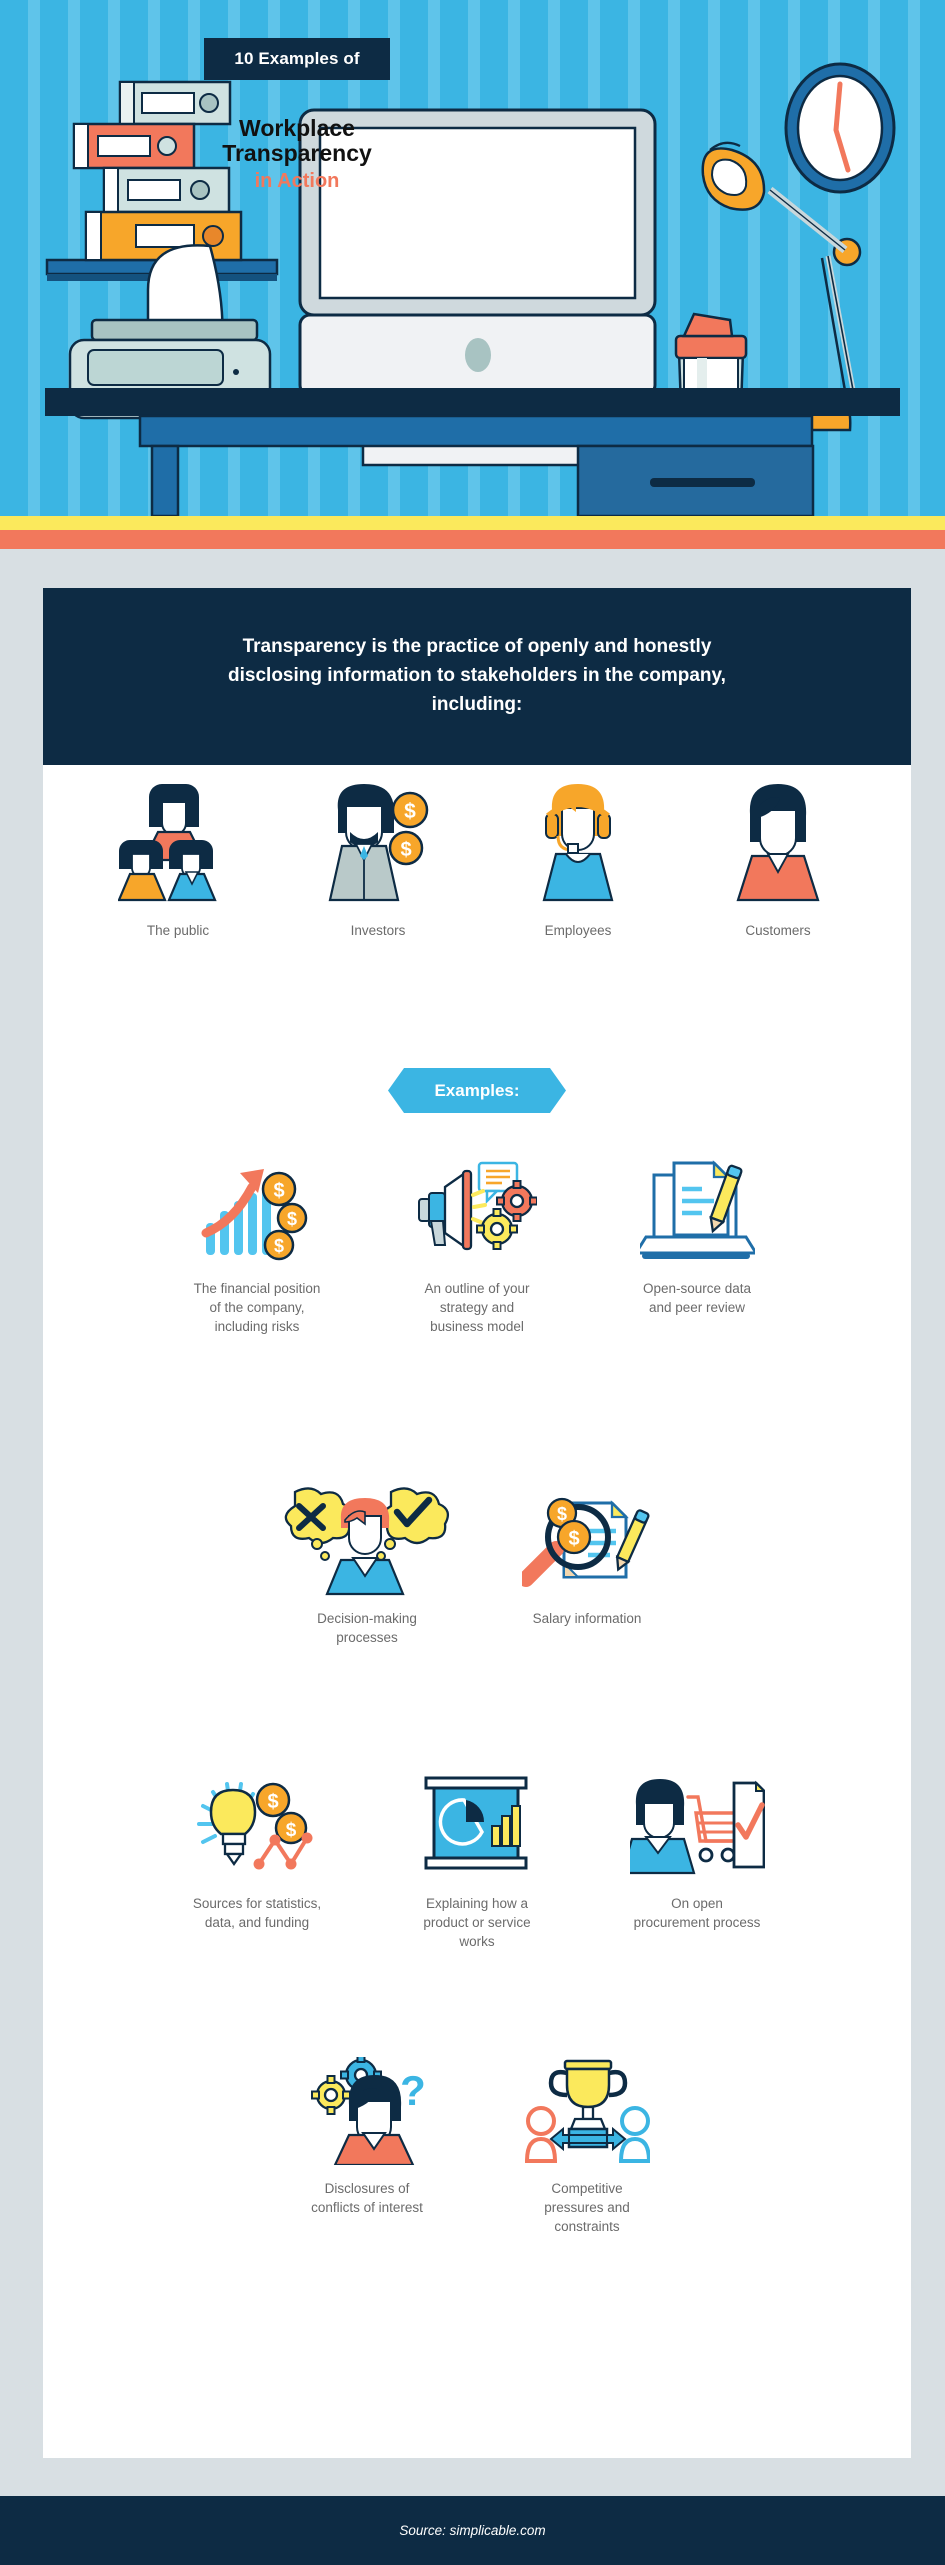 Image resolution: width=945 pixels, height=2565 pixels. What do you see at coordinates (367, 1628) in the screenshot?
I see `example-label: Decision-making processes` at bounding box center [367, 1628].